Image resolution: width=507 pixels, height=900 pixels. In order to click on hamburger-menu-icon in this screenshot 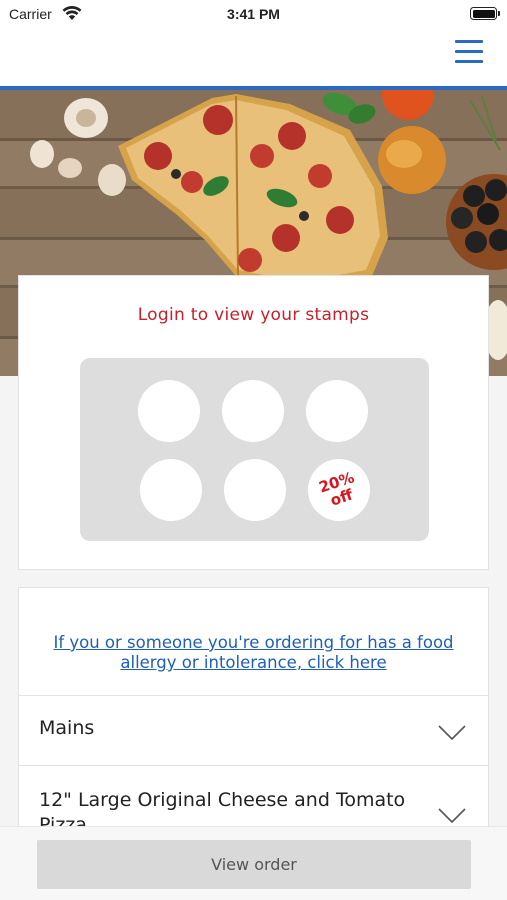, I will do `click(469, 52)`.